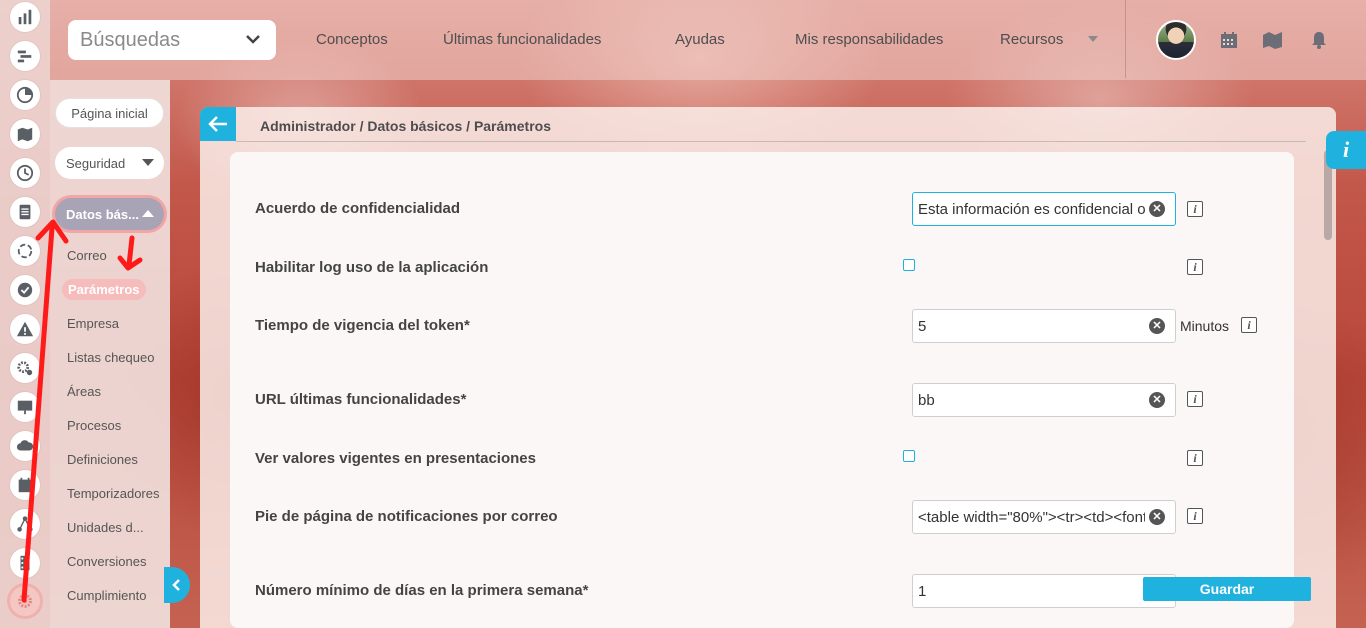 The height and width of the screenshot is (628, 1366). What do you see at coordinates (1093, 39) in the screenshot?
I see `recursos-caret-icon` at bounding box center [1093, 39].